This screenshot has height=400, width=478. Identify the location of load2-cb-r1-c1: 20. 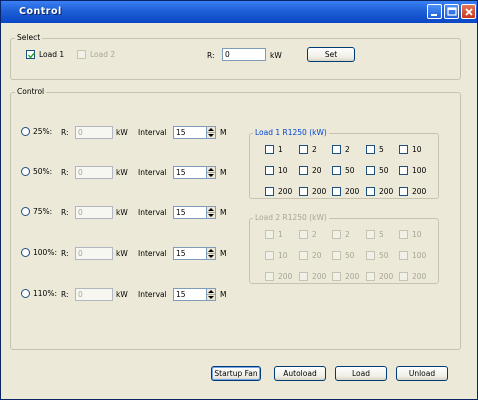
(310, 255).